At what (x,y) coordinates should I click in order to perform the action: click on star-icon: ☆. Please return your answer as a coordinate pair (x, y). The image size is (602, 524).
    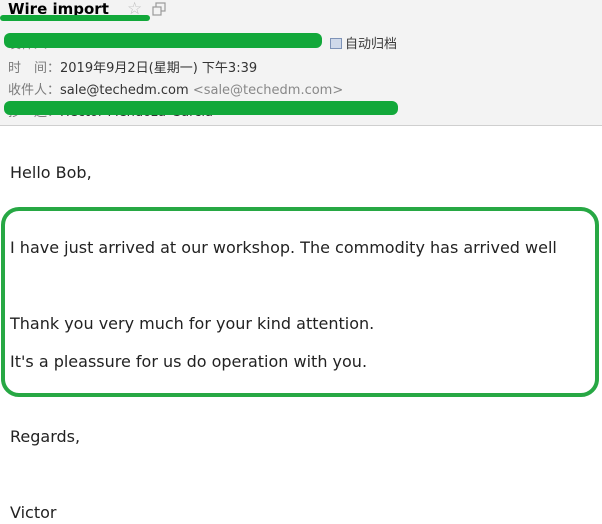
    Looking at the image, I should click on (134, 9).